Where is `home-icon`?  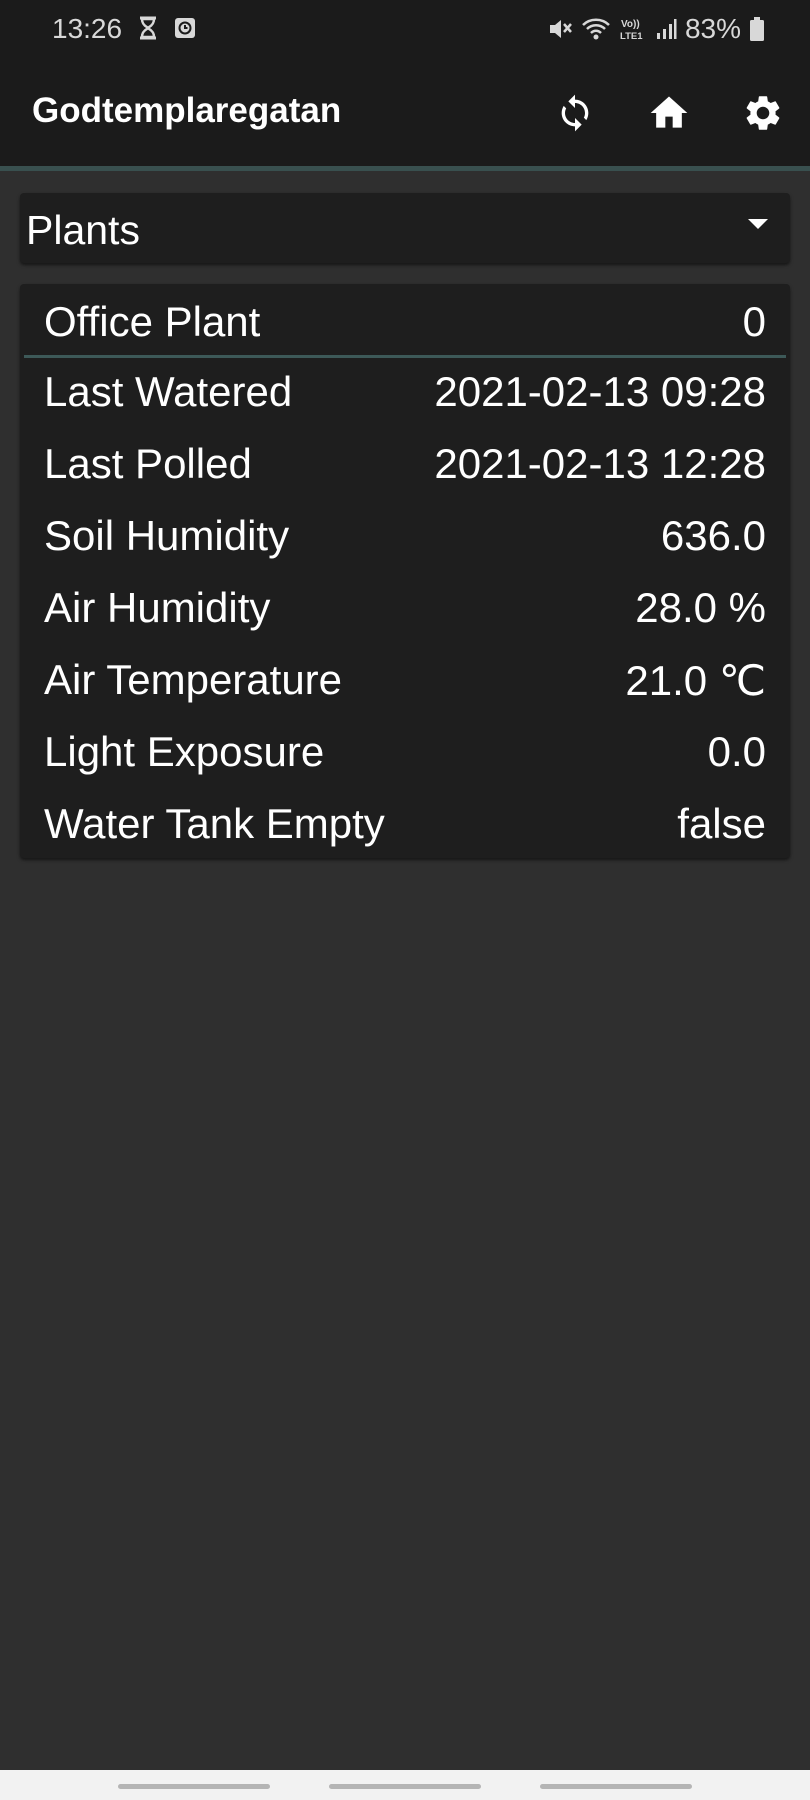
home-icon is located at coordinates (669, 113).